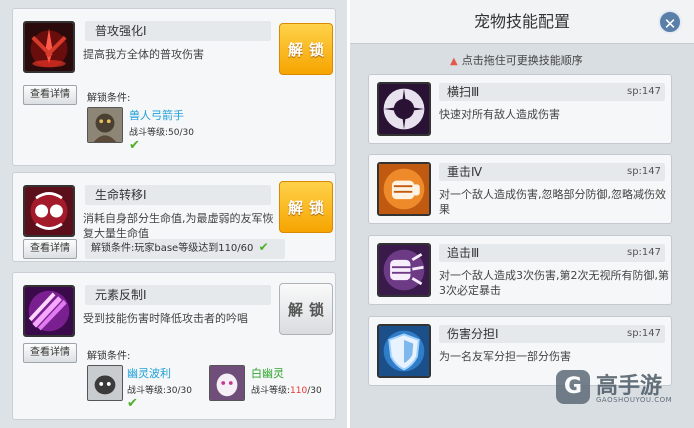 The width and height of the screenshot is (694, 428). I want to click on drag-hint: ▲ 点击拖住可更换技能顺序, so click(516, 60).